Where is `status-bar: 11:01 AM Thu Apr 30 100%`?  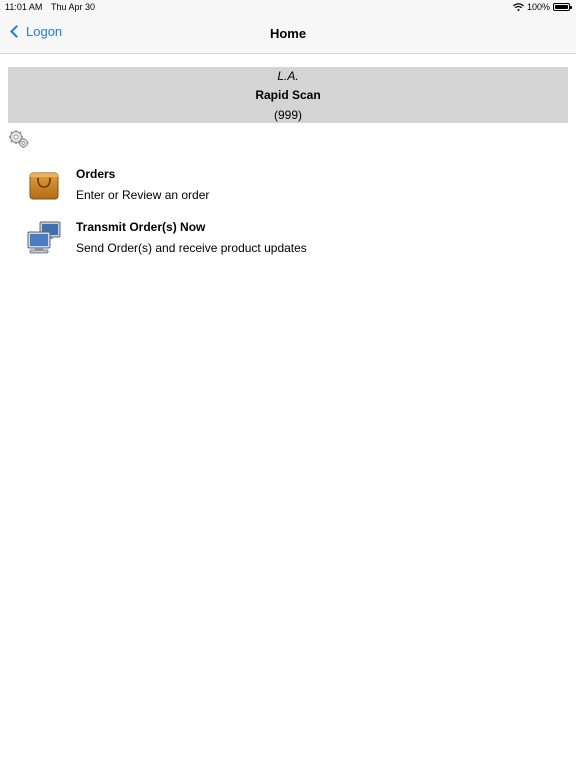
status-bar: 11:01 AM Thu Apr 30 100% is located at coordinates (288, 7).